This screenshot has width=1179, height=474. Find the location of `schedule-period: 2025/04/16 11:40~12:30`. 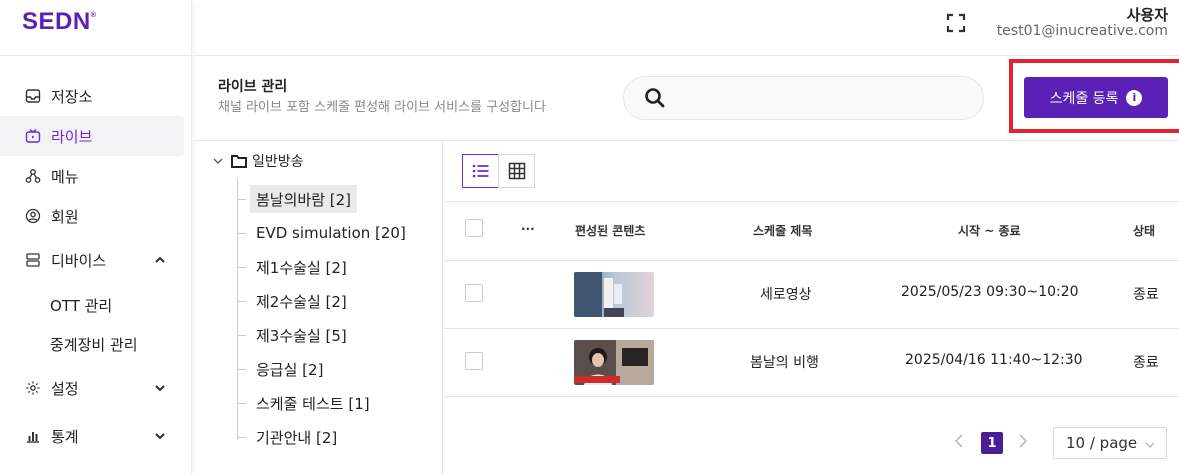

schedule-period: 2025/04/16 11:40~12:30 is located at coordinates (994, 360).